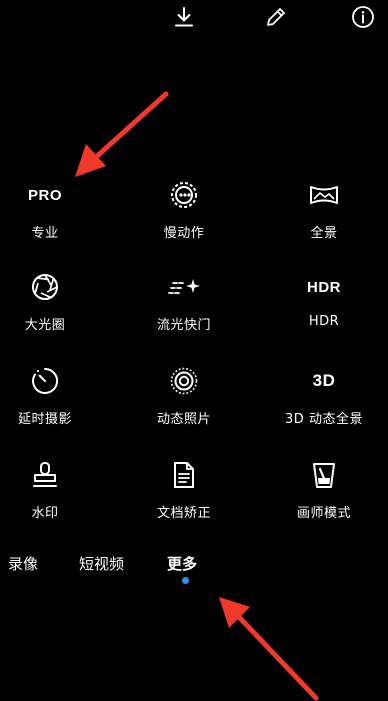 The height and width of the screenshot is (701, 388). Describe the element at coordinates (269, 649) in the screenshot. I see `annotation-arrow-bottom` at that location.